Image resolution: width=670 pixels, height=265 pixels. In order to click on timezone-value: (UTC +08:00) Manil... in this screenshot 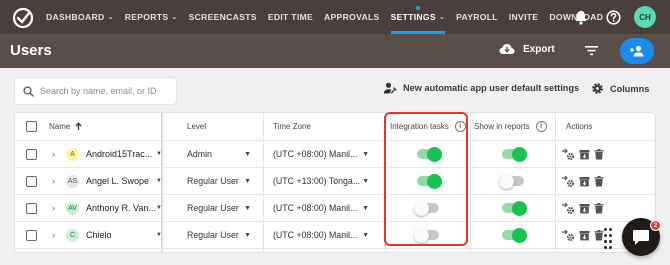, I will do `click(315, 235)`.